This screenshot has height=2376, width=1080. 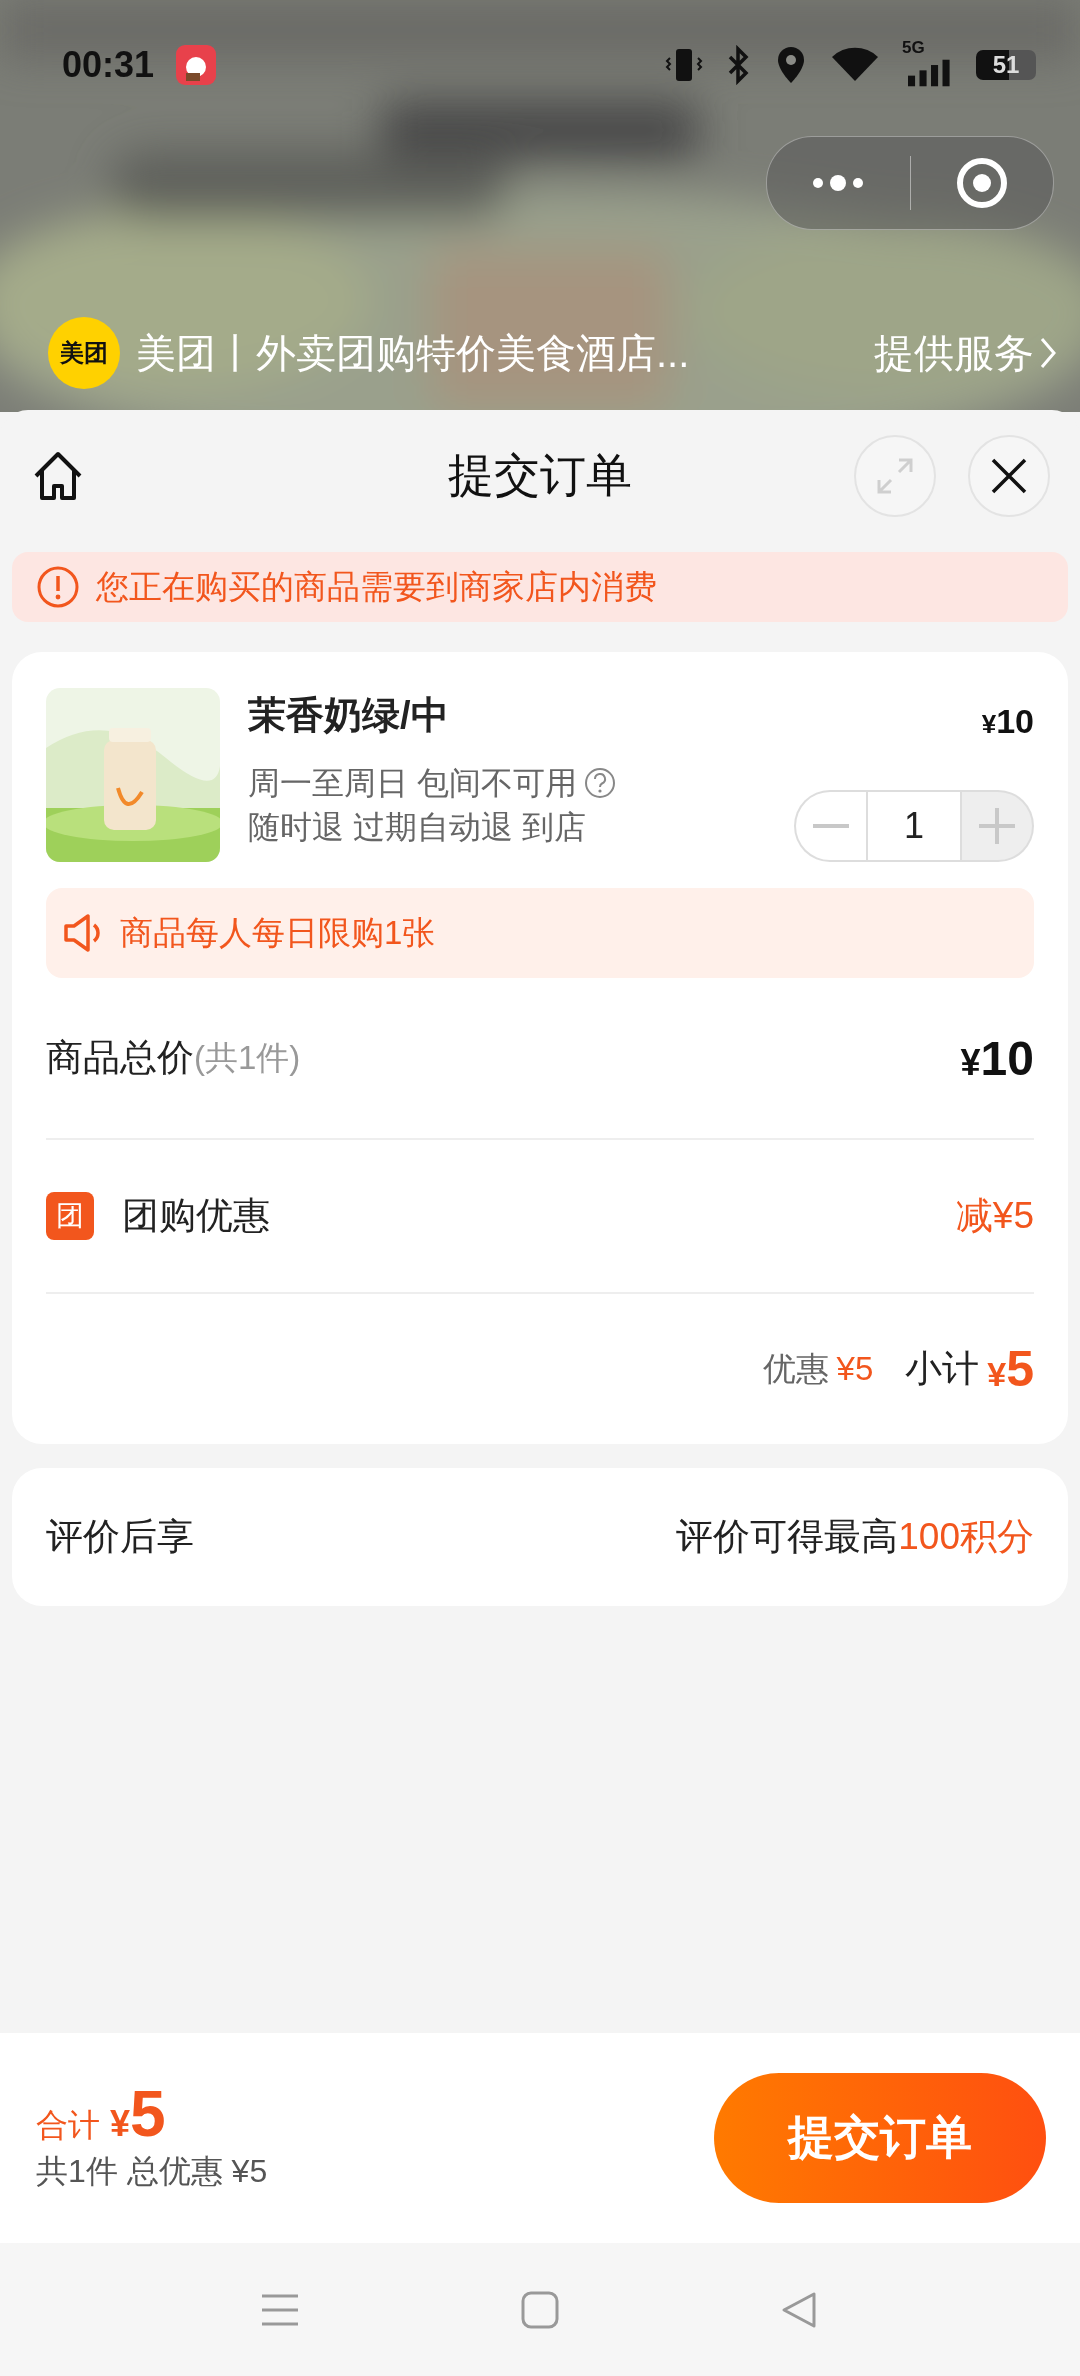 I want to click on home-nav-icon, so click(x=540, y=2309).